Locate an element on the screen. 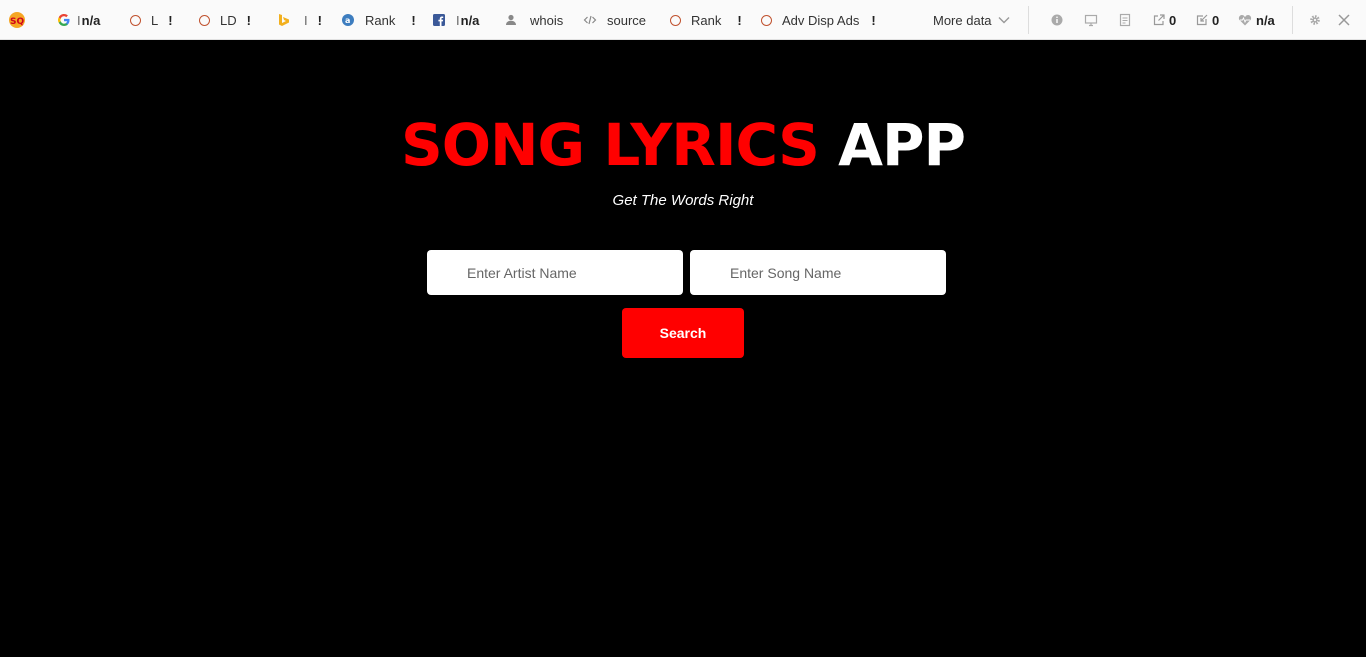 Image resolution: width=1366 pixels, height=657 pixels. rank-item: Rank ! is located at coordinates (706, 20).